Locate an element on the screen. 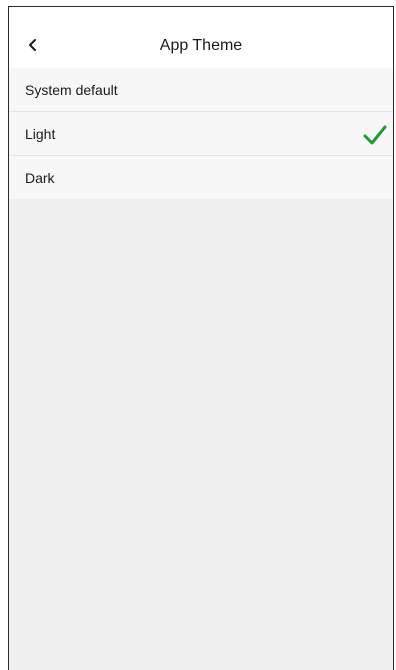 The height and width of the screenshot is (670, 396). theme-option-system-default: System default is located at coordinates (201, 90).